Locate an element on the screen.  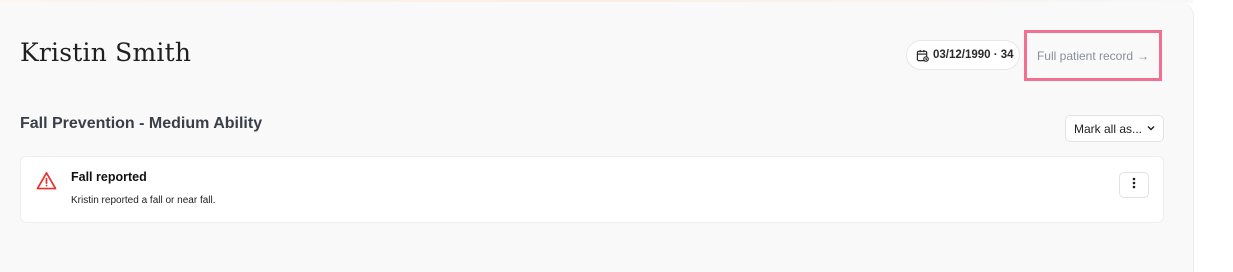
more-vertical-icon is located at coordinates (1134, 185).